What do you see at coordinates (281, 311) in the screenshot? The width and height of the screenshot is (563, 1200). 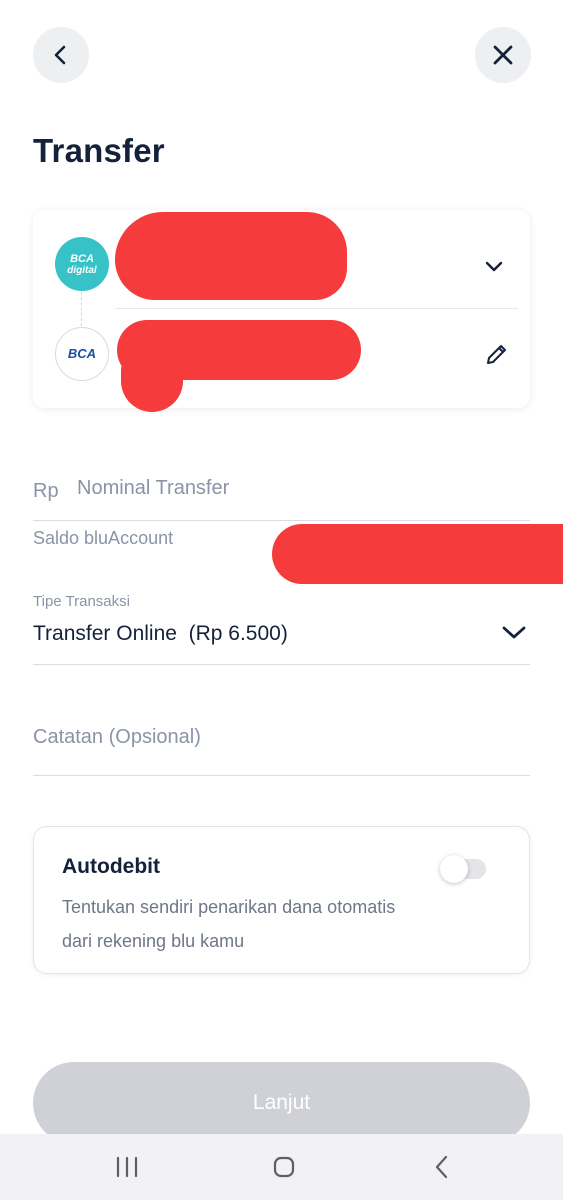 I see `transfer-accounts-card: BCA digital b BCA` at bounding box center [281, 311].